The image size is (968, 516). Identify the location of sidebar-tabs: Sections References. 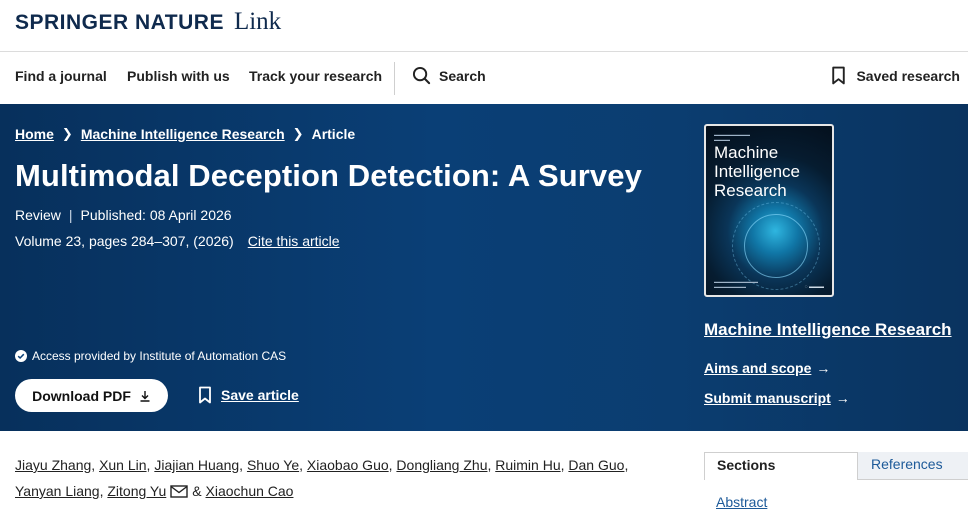
(836, 466).